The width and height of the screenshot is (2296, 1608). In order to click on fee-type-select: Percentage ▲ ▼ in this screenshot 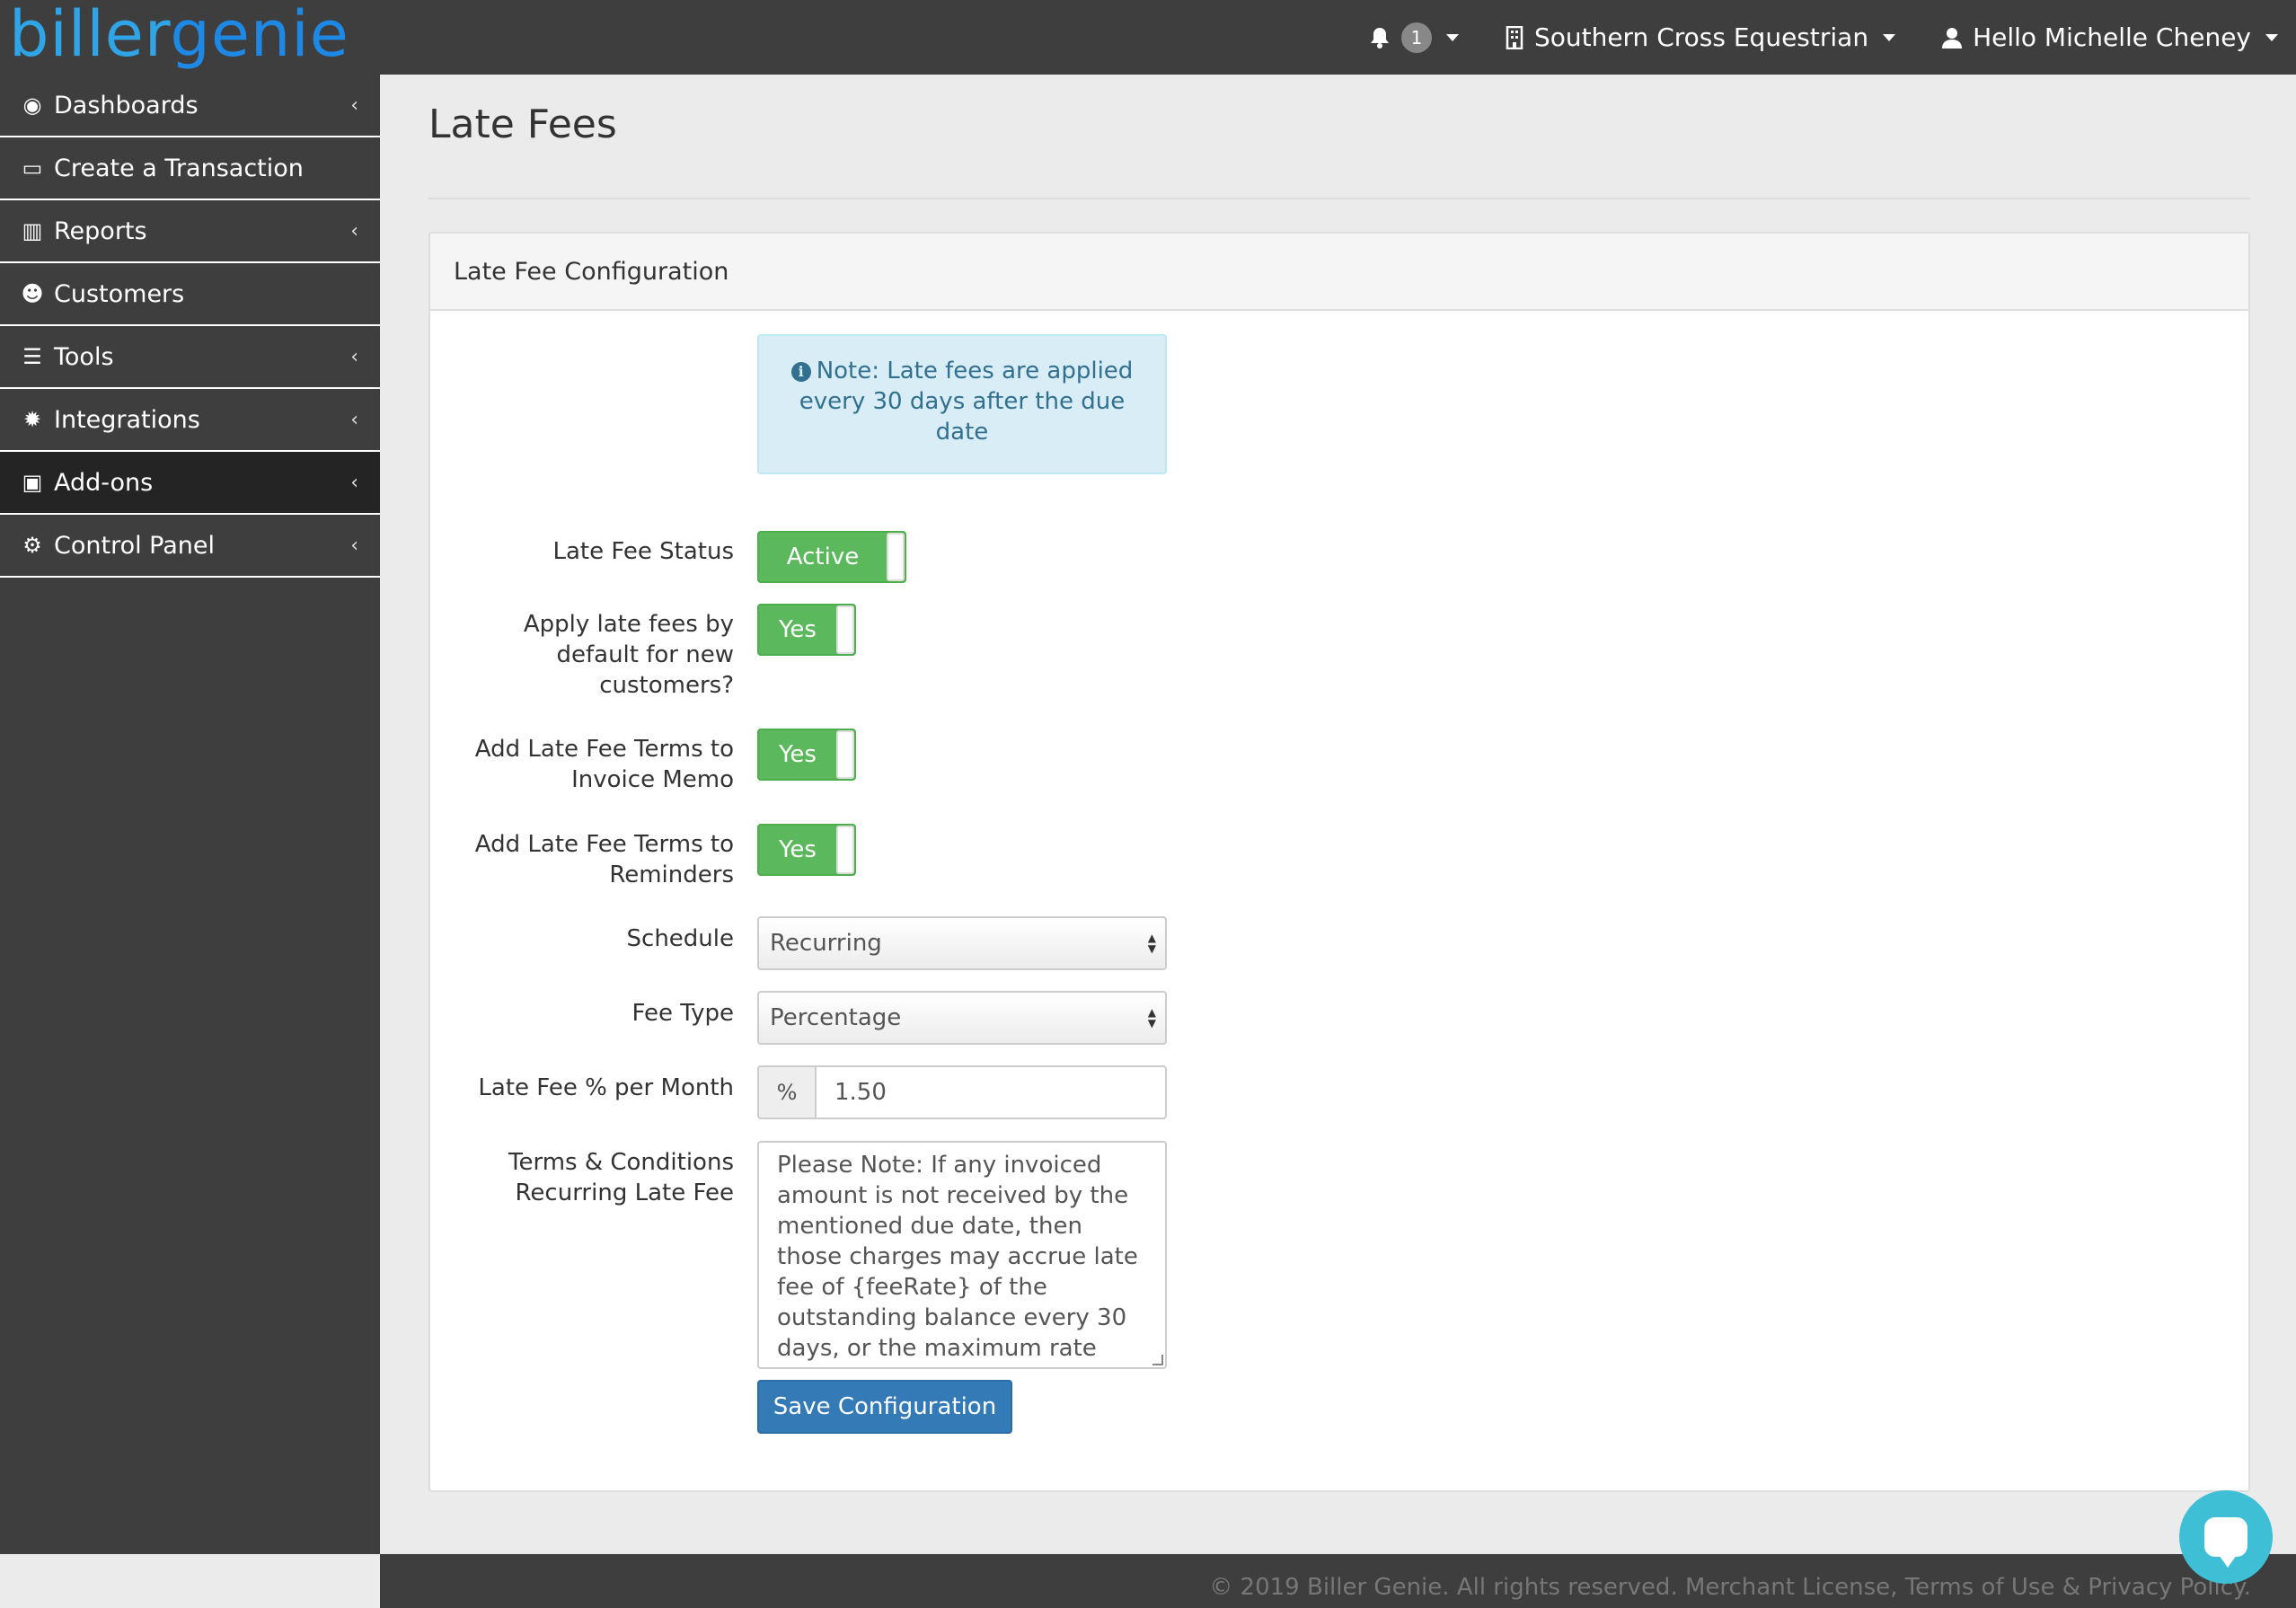, I will do `click(962, 1018)`.